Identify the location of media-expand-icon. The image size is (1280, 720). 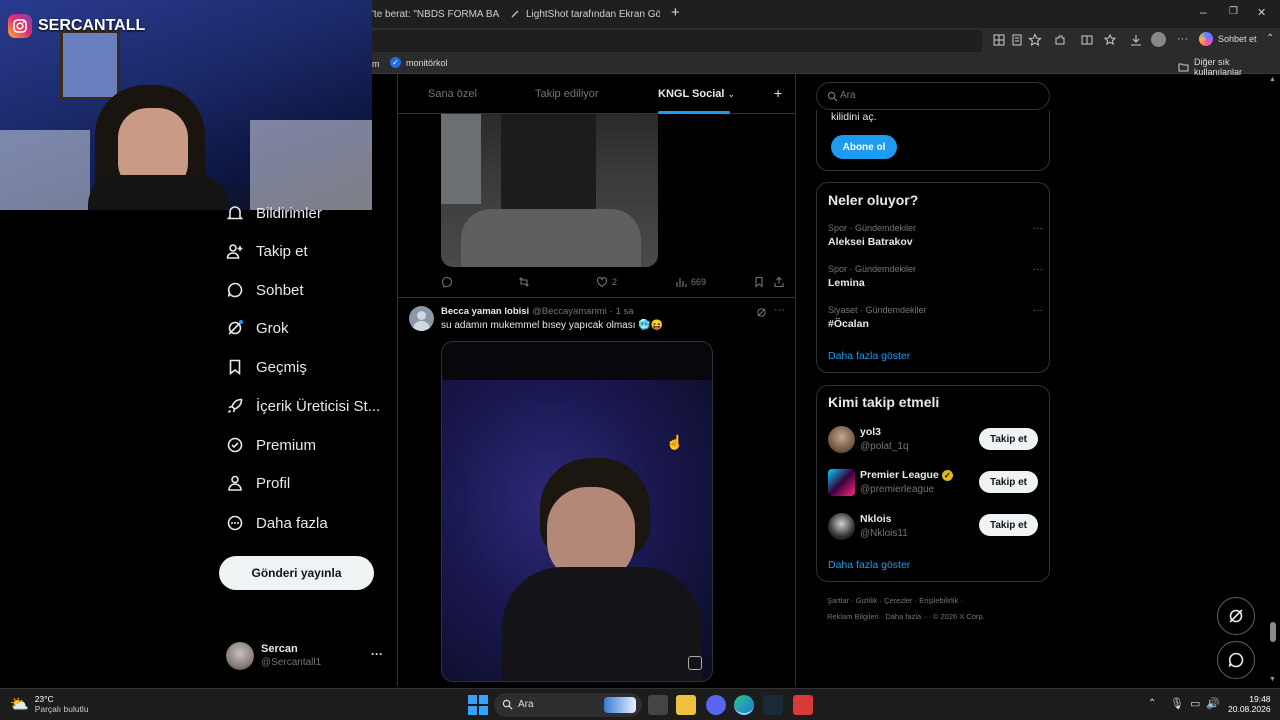
(695, 663).